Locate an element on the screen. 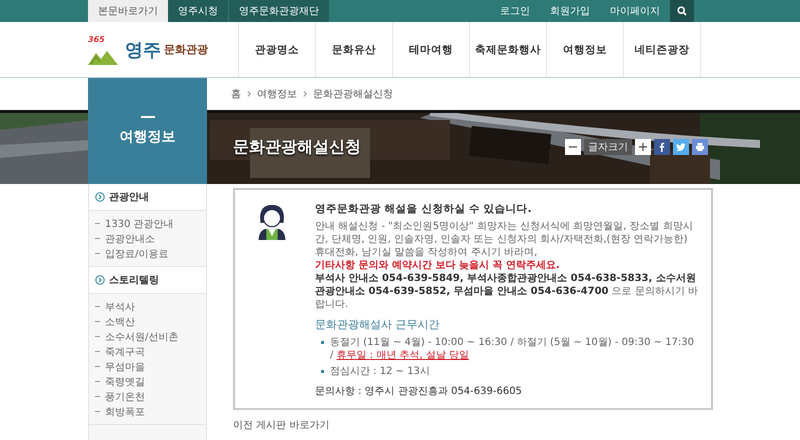 The width and height of the screenshot is (800, 440). nav-menu-item: 관광명소 is located at coordinates (276, 49).